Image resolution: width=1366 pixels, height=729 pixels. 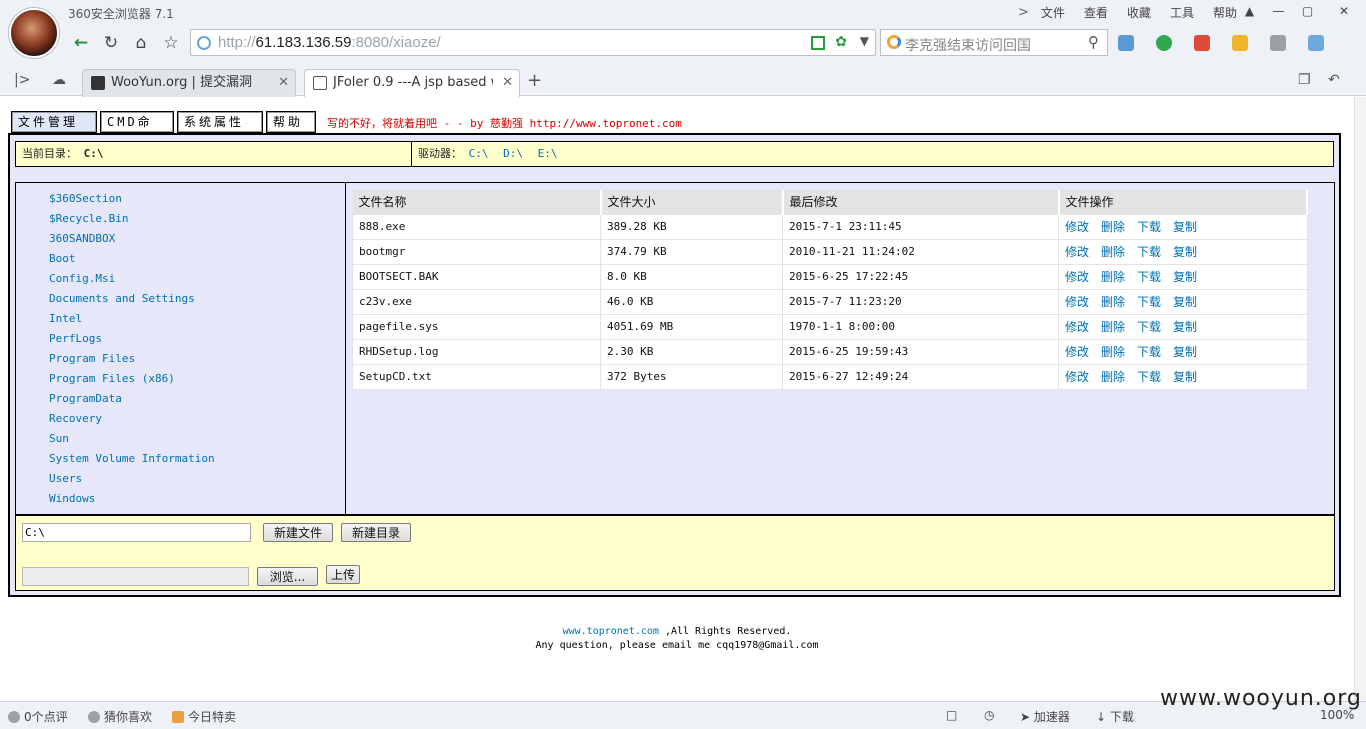 I want to click on menu-help: 帮助, so click(x=1225, y=12).